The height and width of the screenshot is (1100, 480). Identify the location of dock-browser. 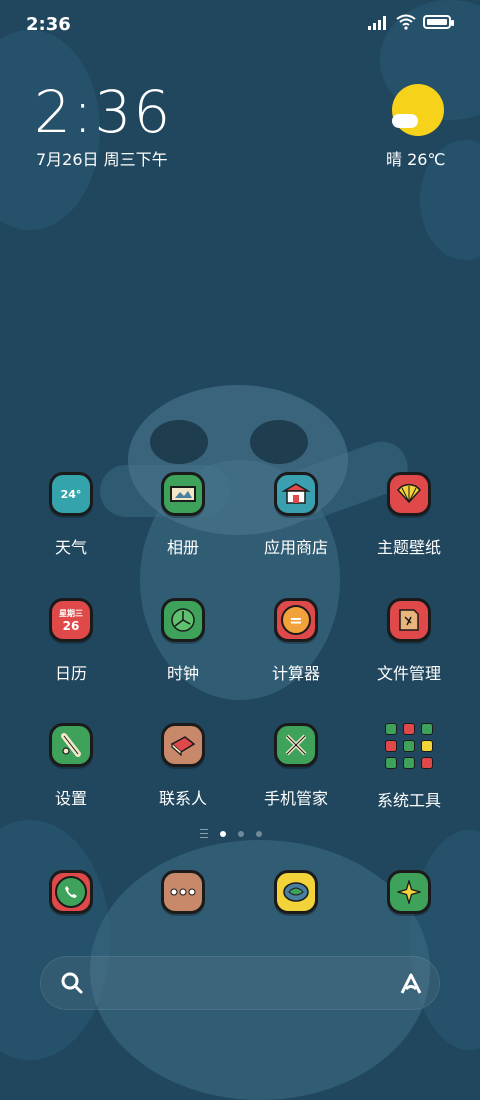
(296, 892).